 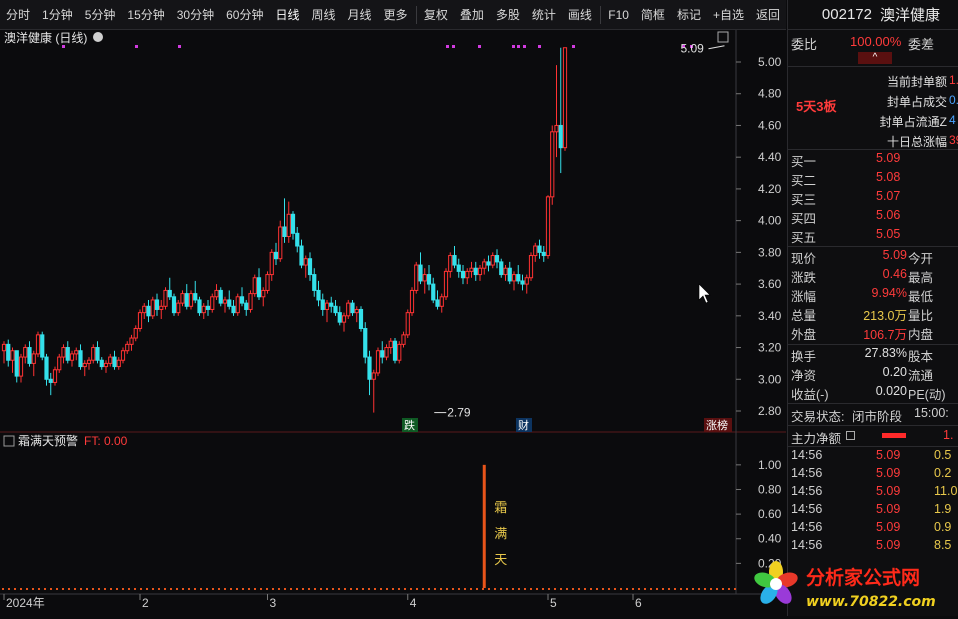 I want to click on tick-volume: 1.9, so click(x=942, y=509).